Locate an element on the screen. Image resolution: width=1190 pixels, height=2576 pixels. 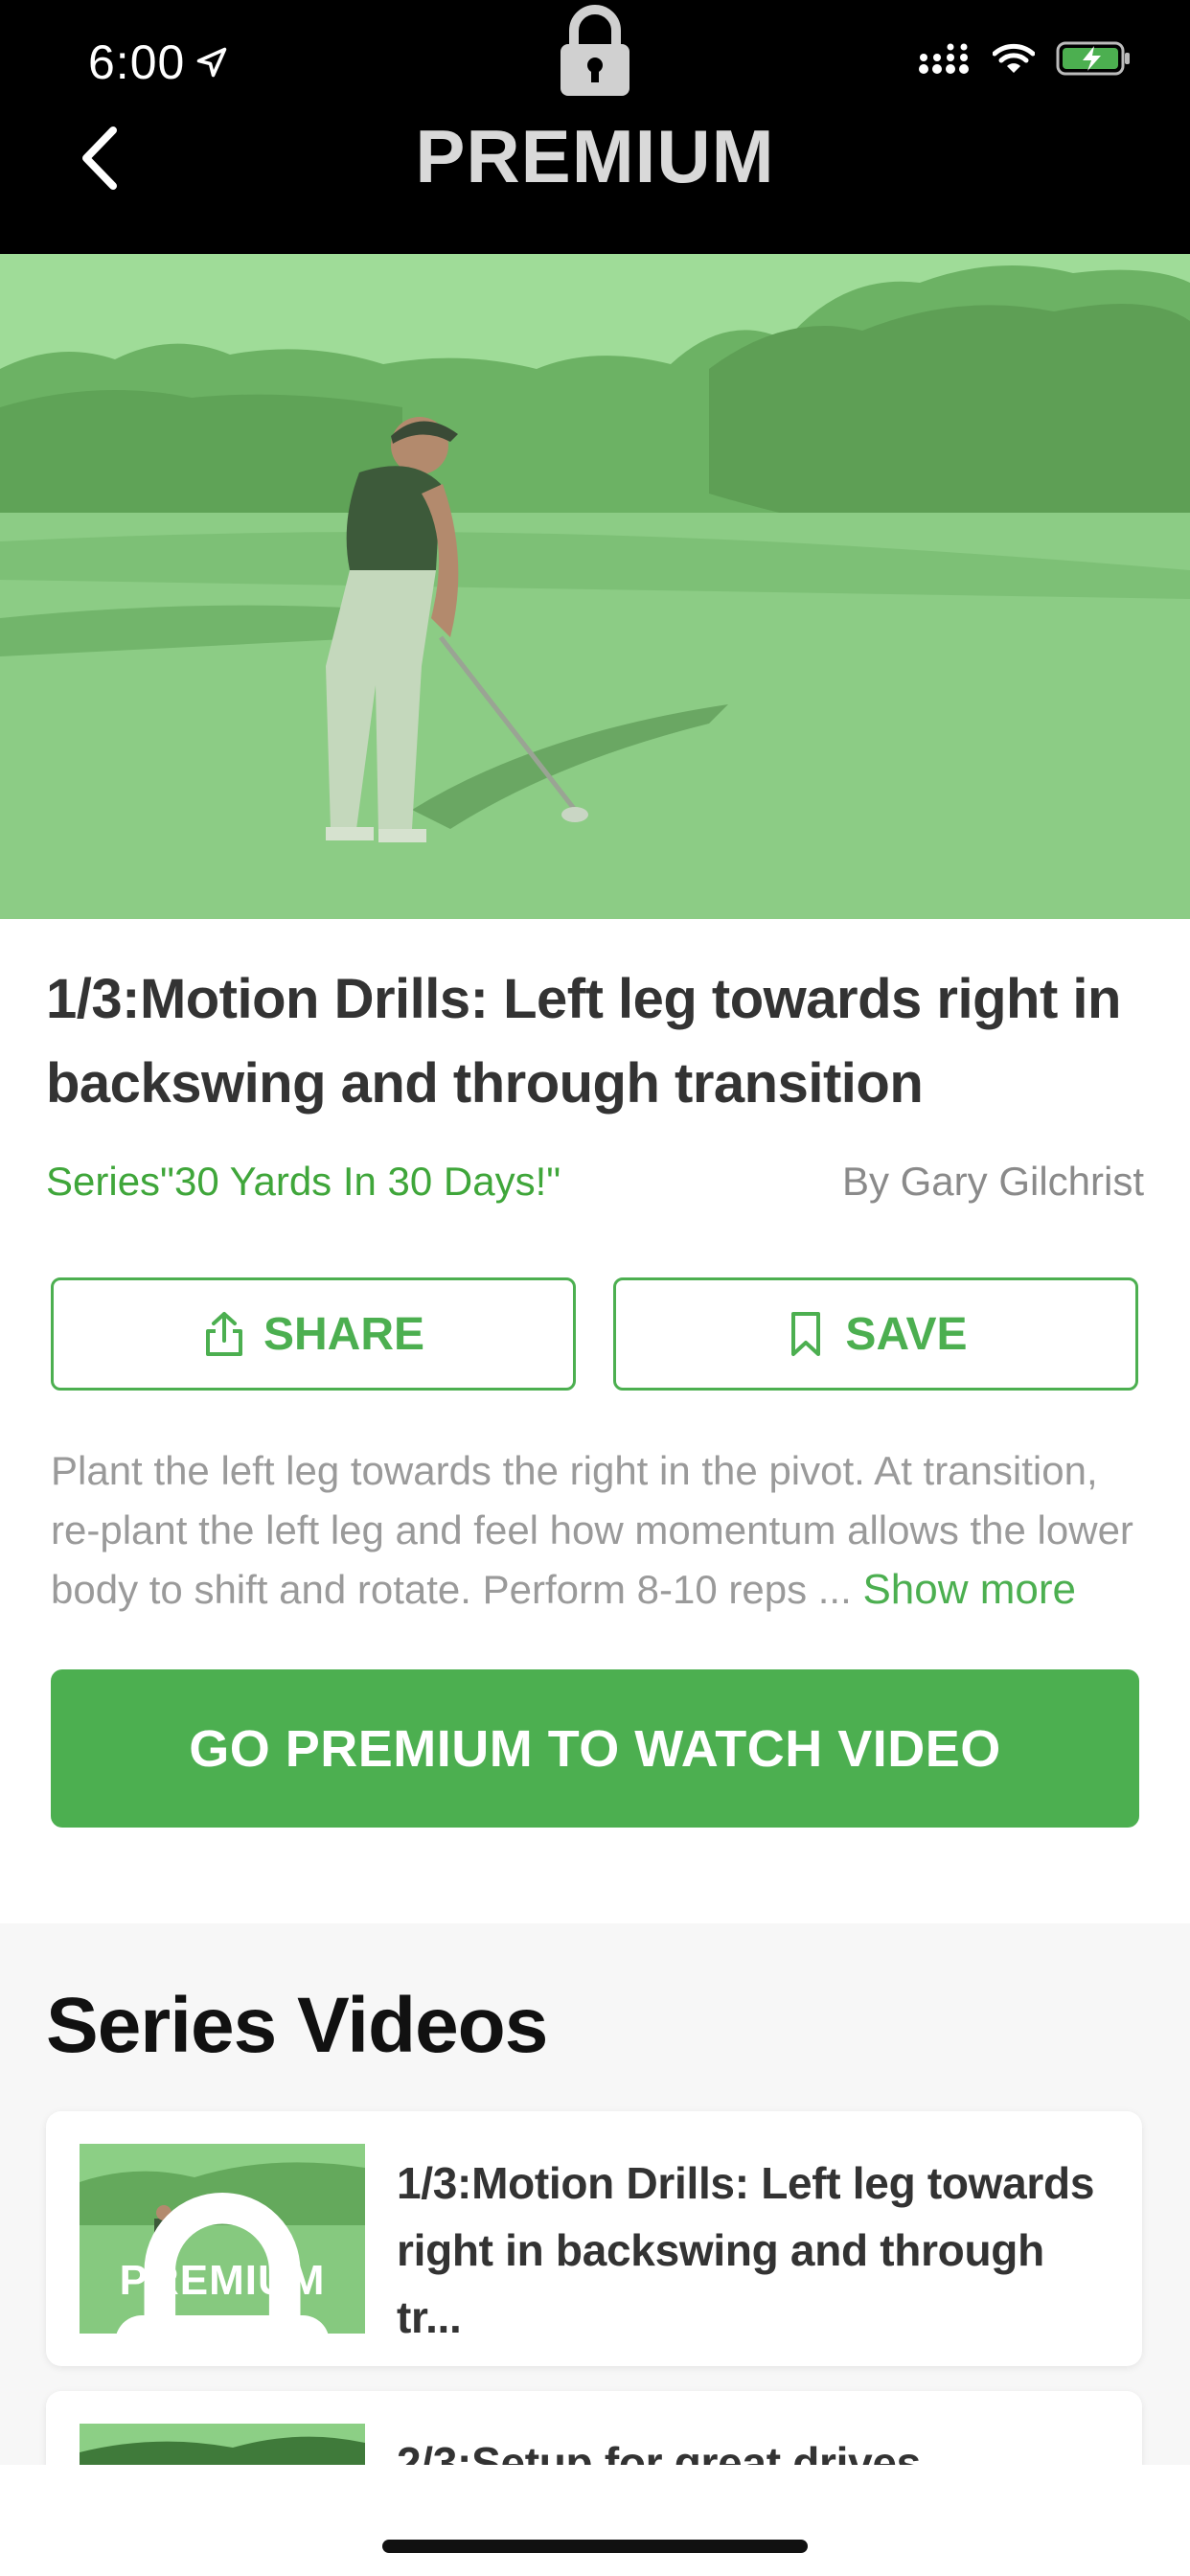
series-link: Series"30 Yards In 30 Days!" is located at coordinates (303, 1182).